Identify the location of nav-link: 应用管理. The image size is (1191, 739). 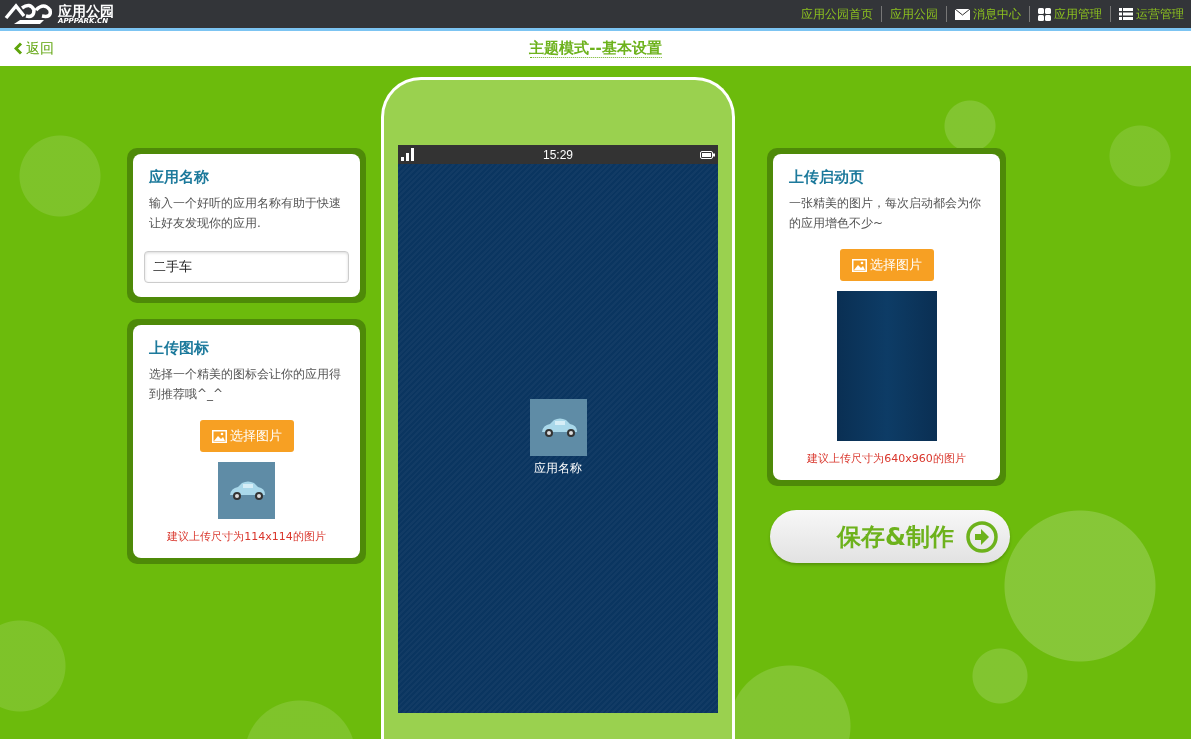
(1069, 14).